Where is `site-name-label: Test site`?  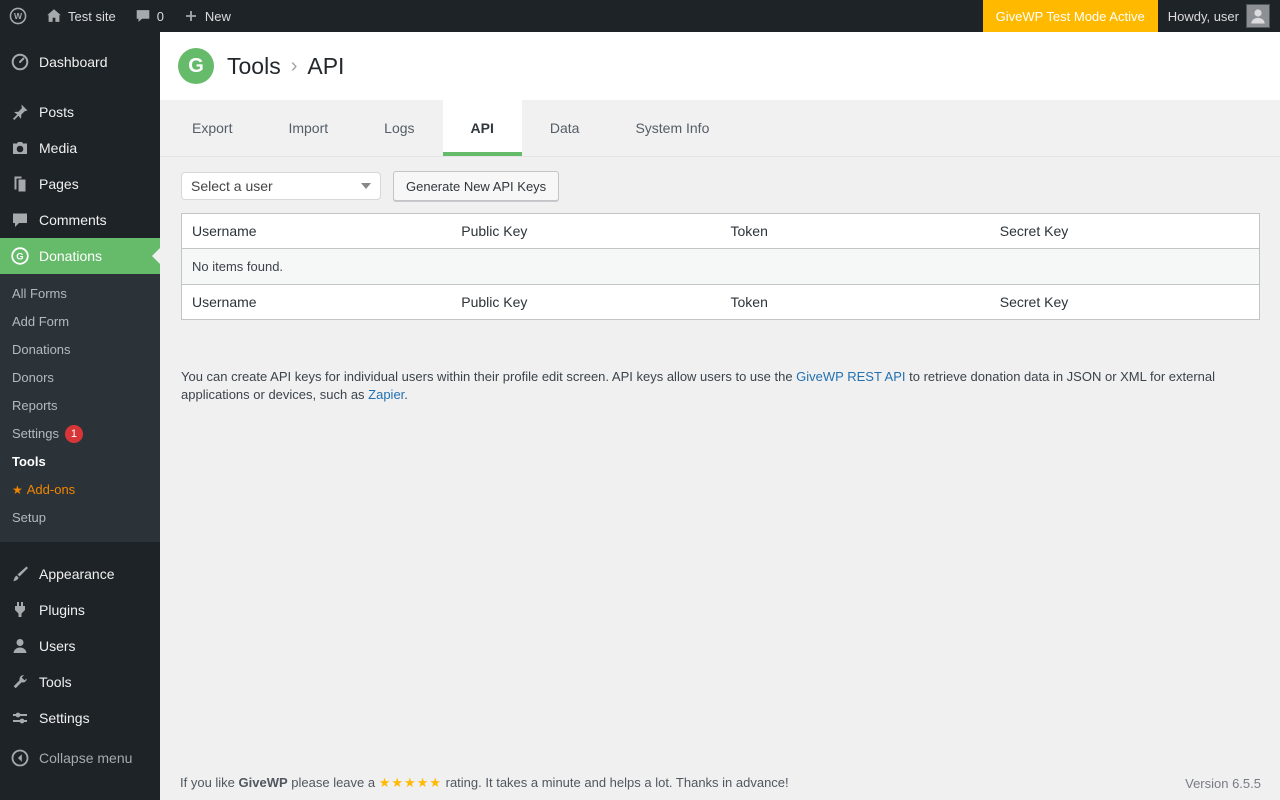 site-name-label: Test site is located at coordinates (92, 16).